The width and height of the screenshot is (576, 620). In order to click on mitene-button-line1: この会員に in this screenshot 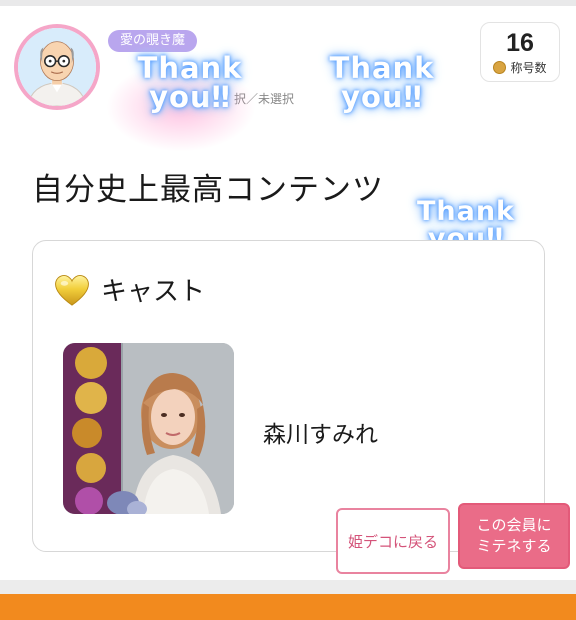, I will do `click(514, 525)`.